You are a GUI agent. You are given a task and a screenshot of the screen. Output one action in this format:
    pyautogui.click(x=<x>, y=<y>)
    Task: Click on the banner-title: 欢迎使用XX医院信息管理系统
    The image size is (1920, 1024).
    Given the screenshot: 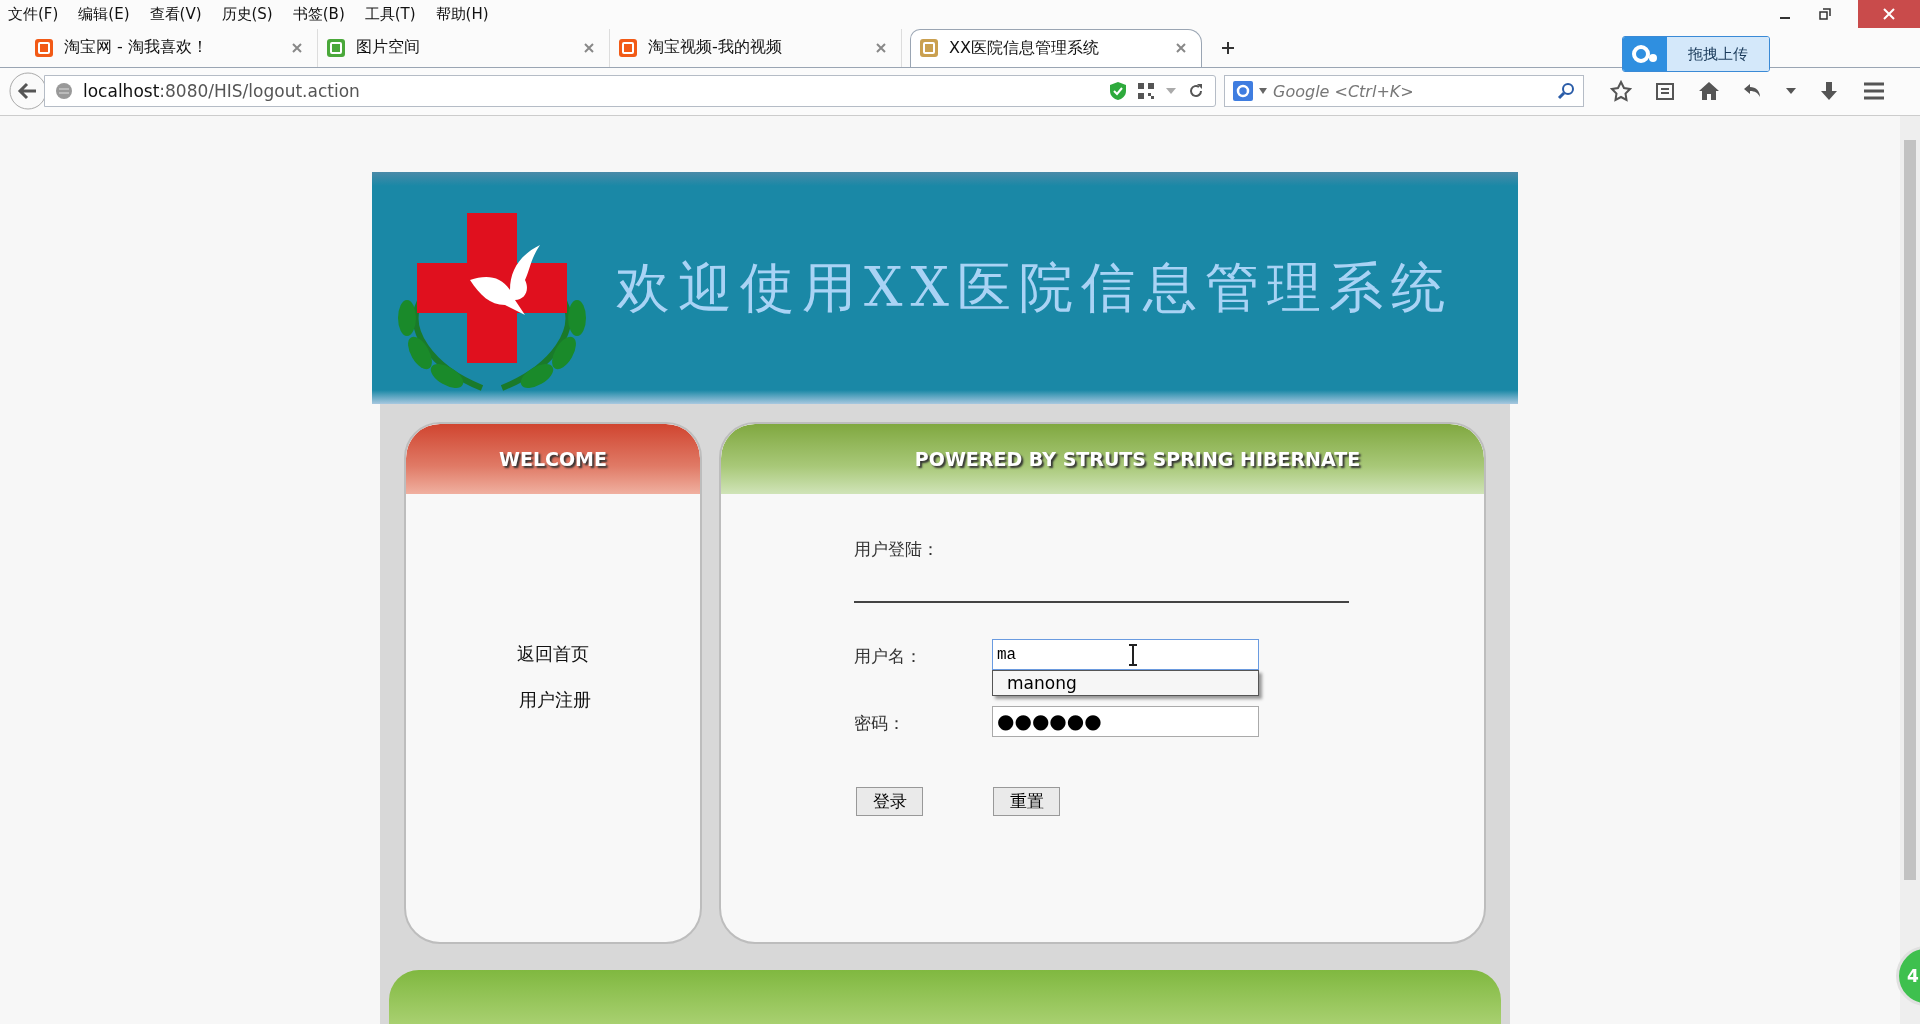 What is the action you would take?
    pyautogui.click(x=1034, y=287)
    